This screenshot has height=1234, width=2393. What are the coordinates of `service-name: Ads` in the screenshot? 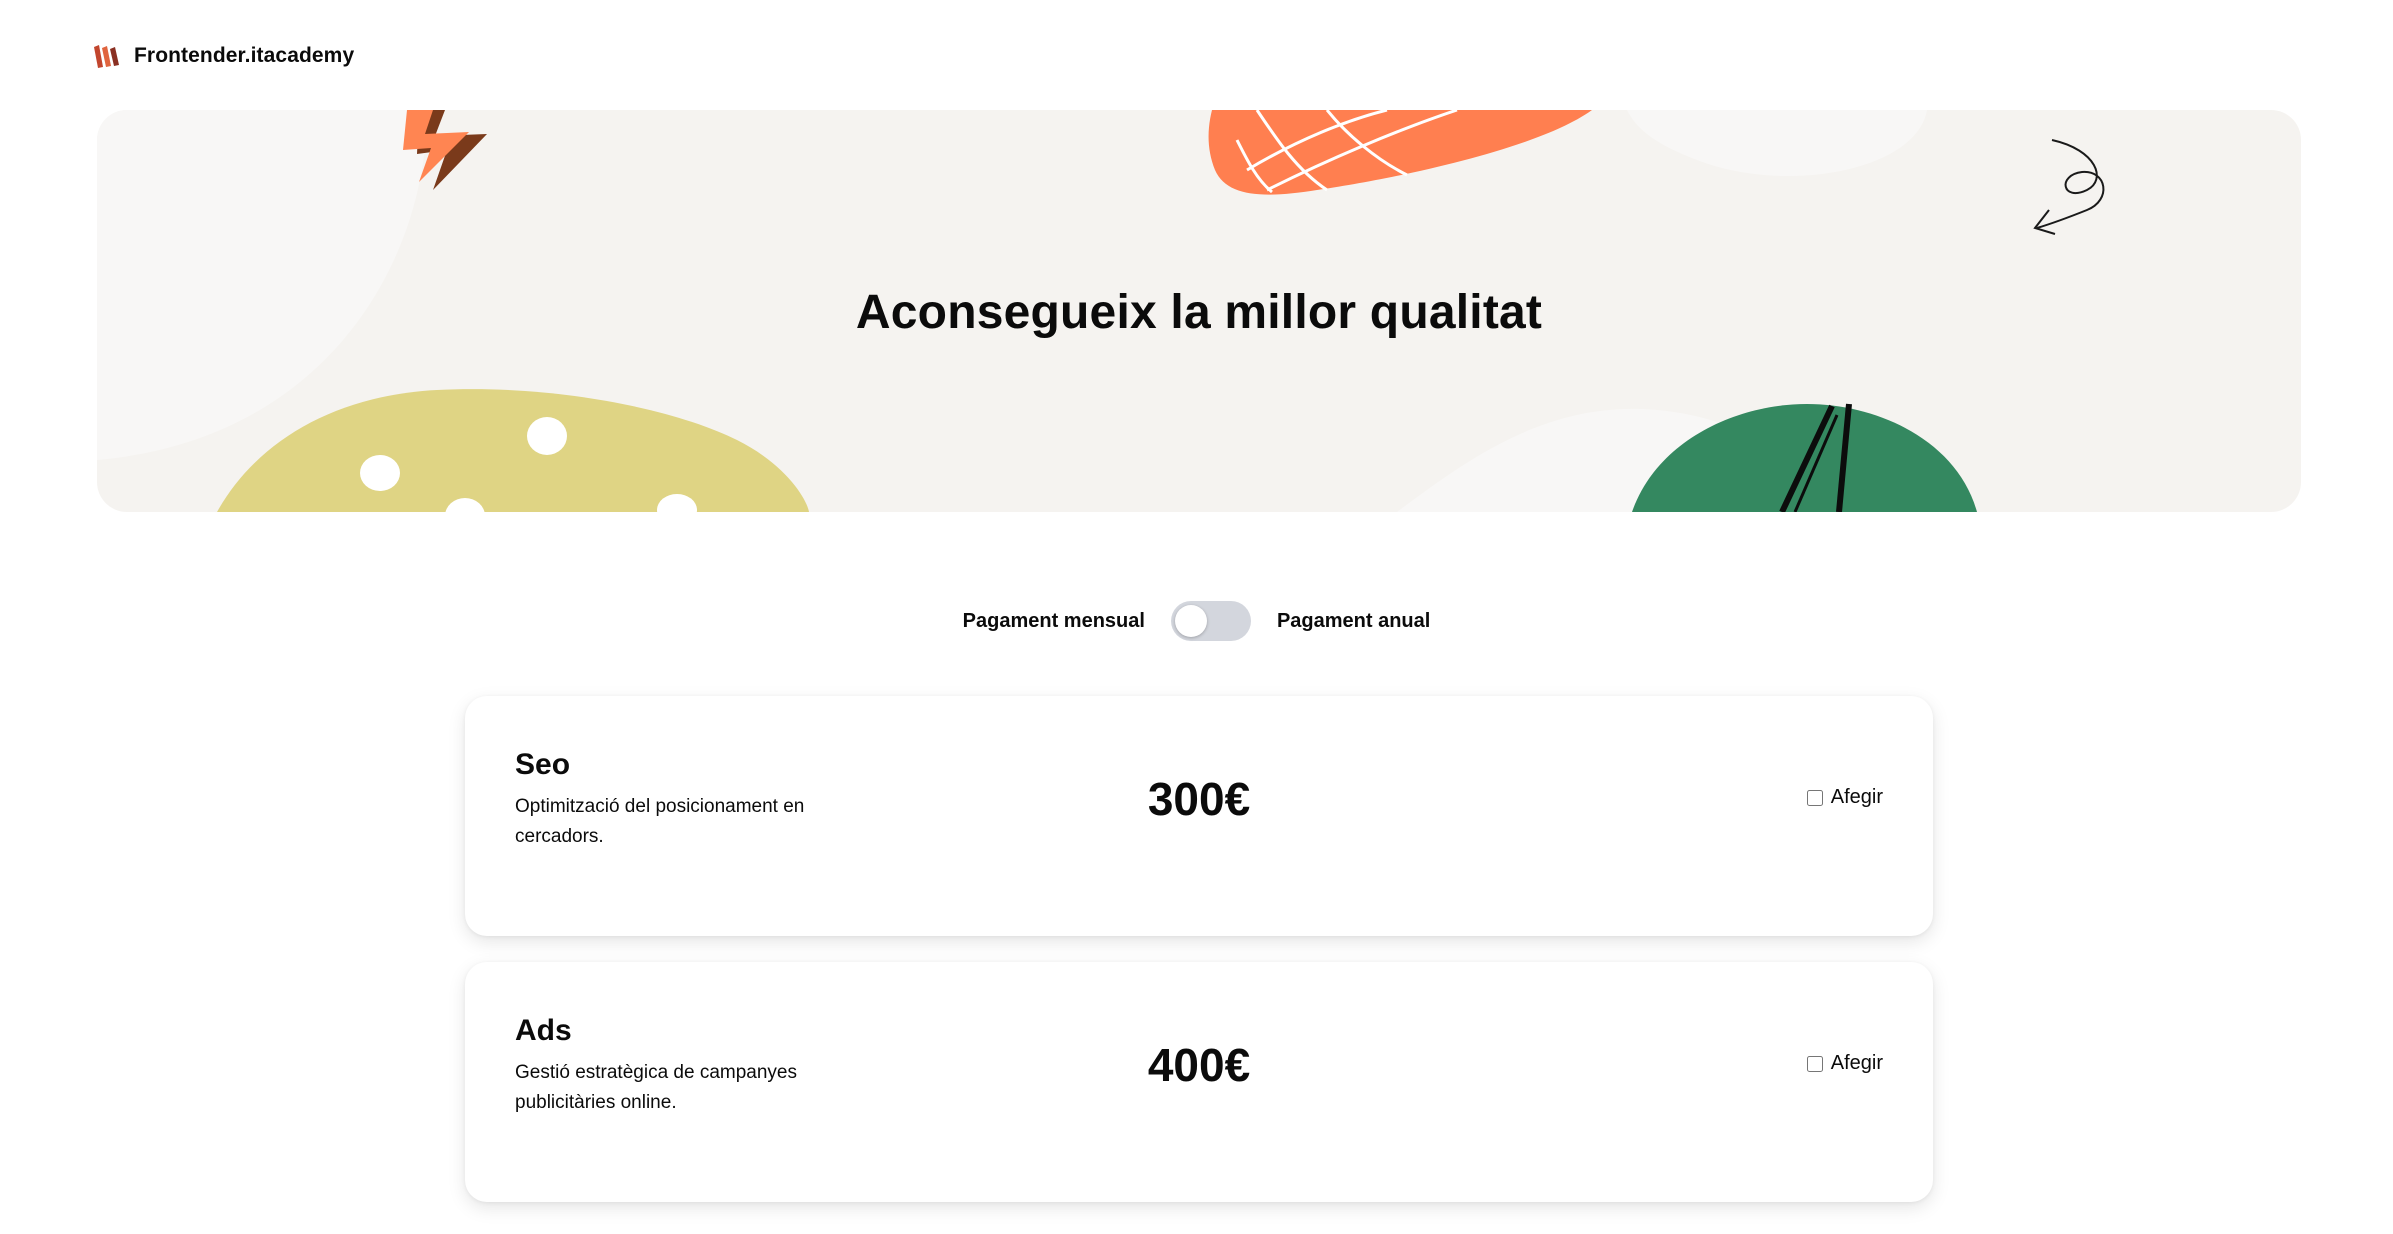 It's located at (543, 1030).